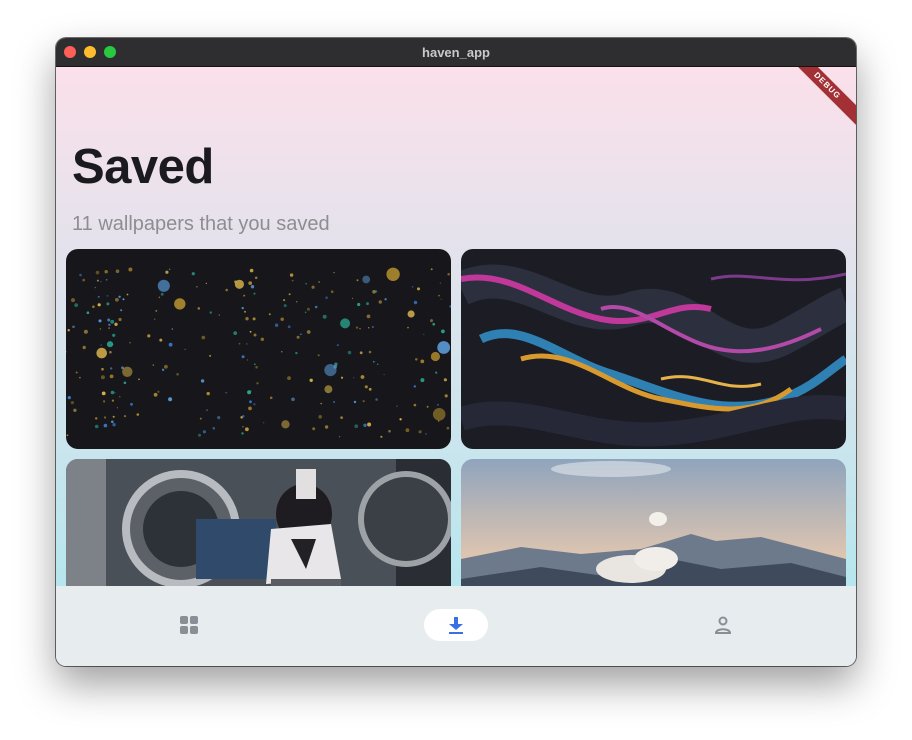  I want to click on nav-profile, so click(723, 625).